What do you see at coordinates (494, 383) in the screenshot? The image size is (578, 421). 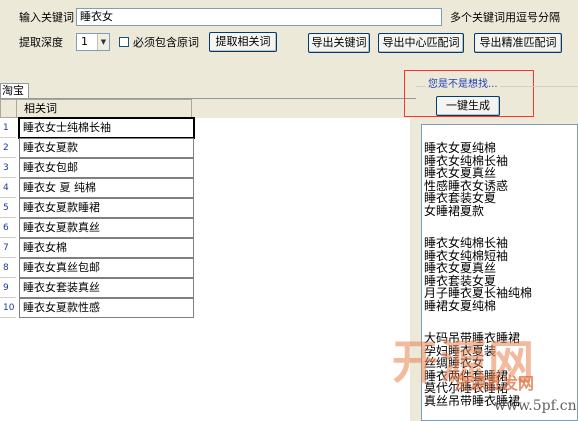 I see `watermark-sub: 货源批发网` at bounding box center [494, 383].